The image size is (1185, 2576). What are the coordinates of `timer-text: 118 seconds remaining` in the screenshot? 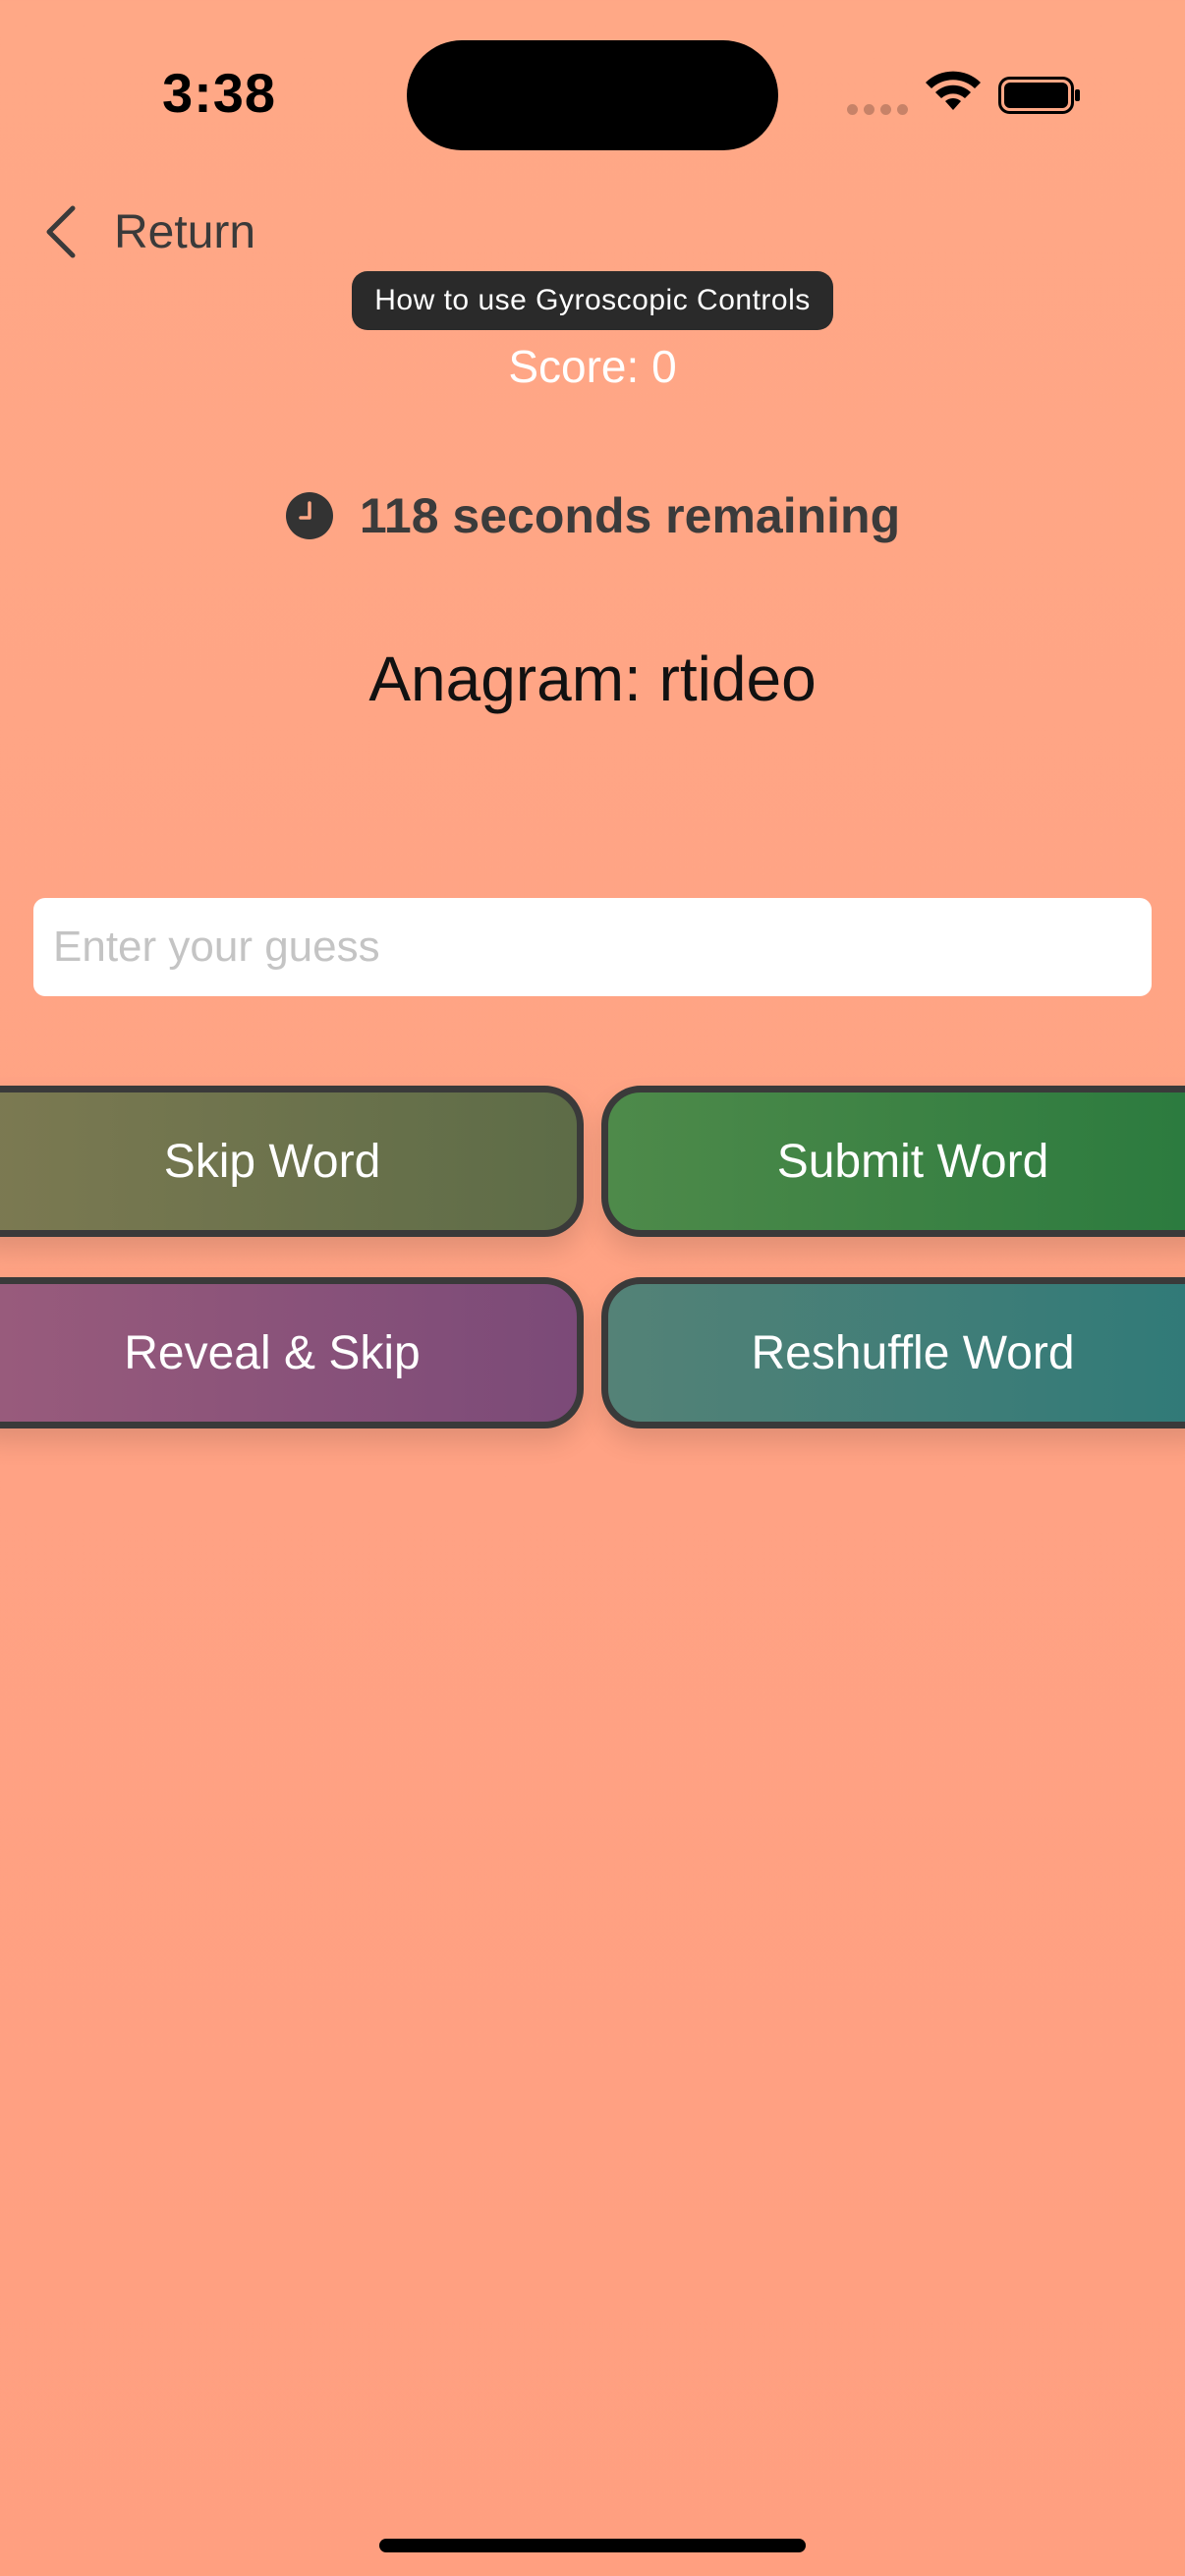 It's located at (630, 515).